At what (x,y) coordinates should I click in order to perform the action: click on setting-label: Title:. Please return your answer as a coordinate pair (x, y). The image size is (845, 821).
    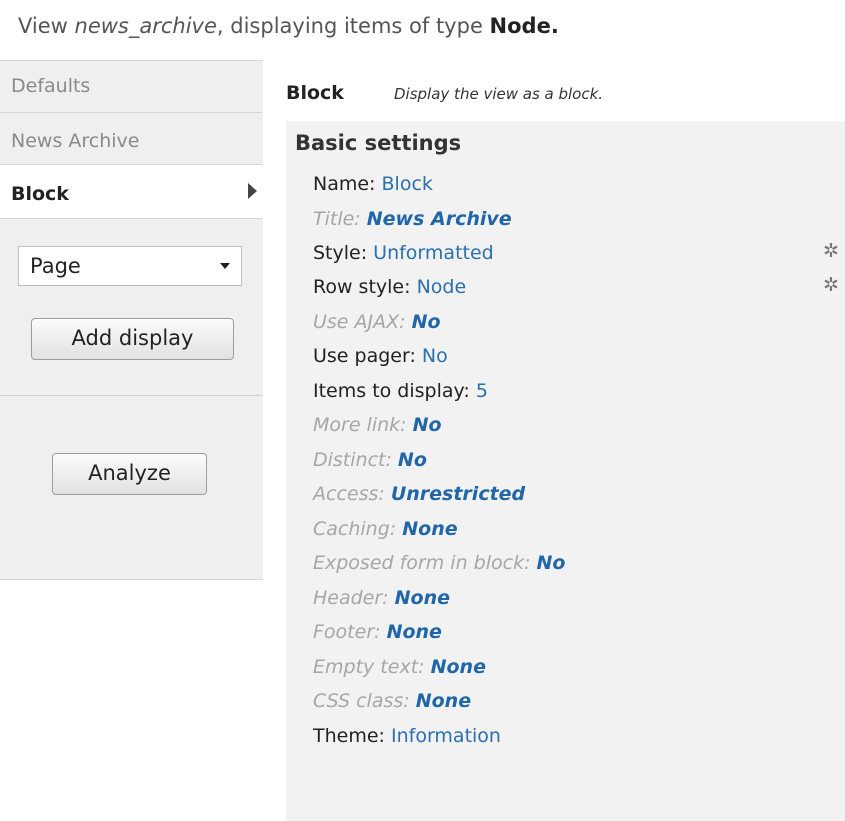
    Looking at the image, I should click on (340, 219).